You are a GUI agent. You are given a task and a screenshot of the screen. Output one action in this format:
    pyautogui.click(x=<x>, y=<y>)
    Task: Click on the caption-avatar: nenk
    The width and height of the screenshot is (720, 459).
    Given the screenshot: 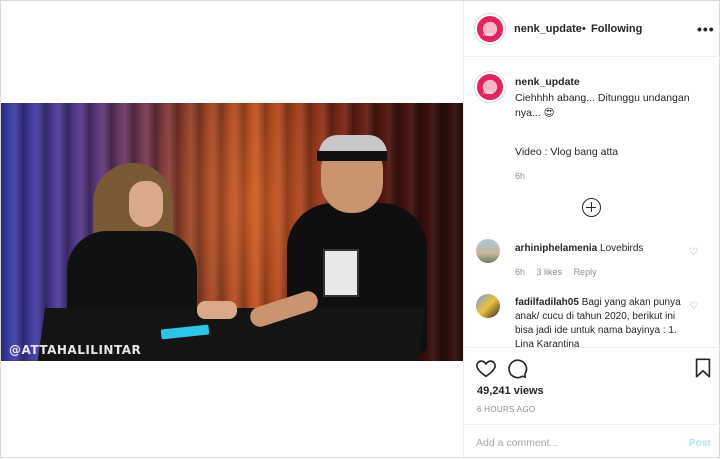 What is the action you would take?
    pyautogui.click(x=490, y=87)
    